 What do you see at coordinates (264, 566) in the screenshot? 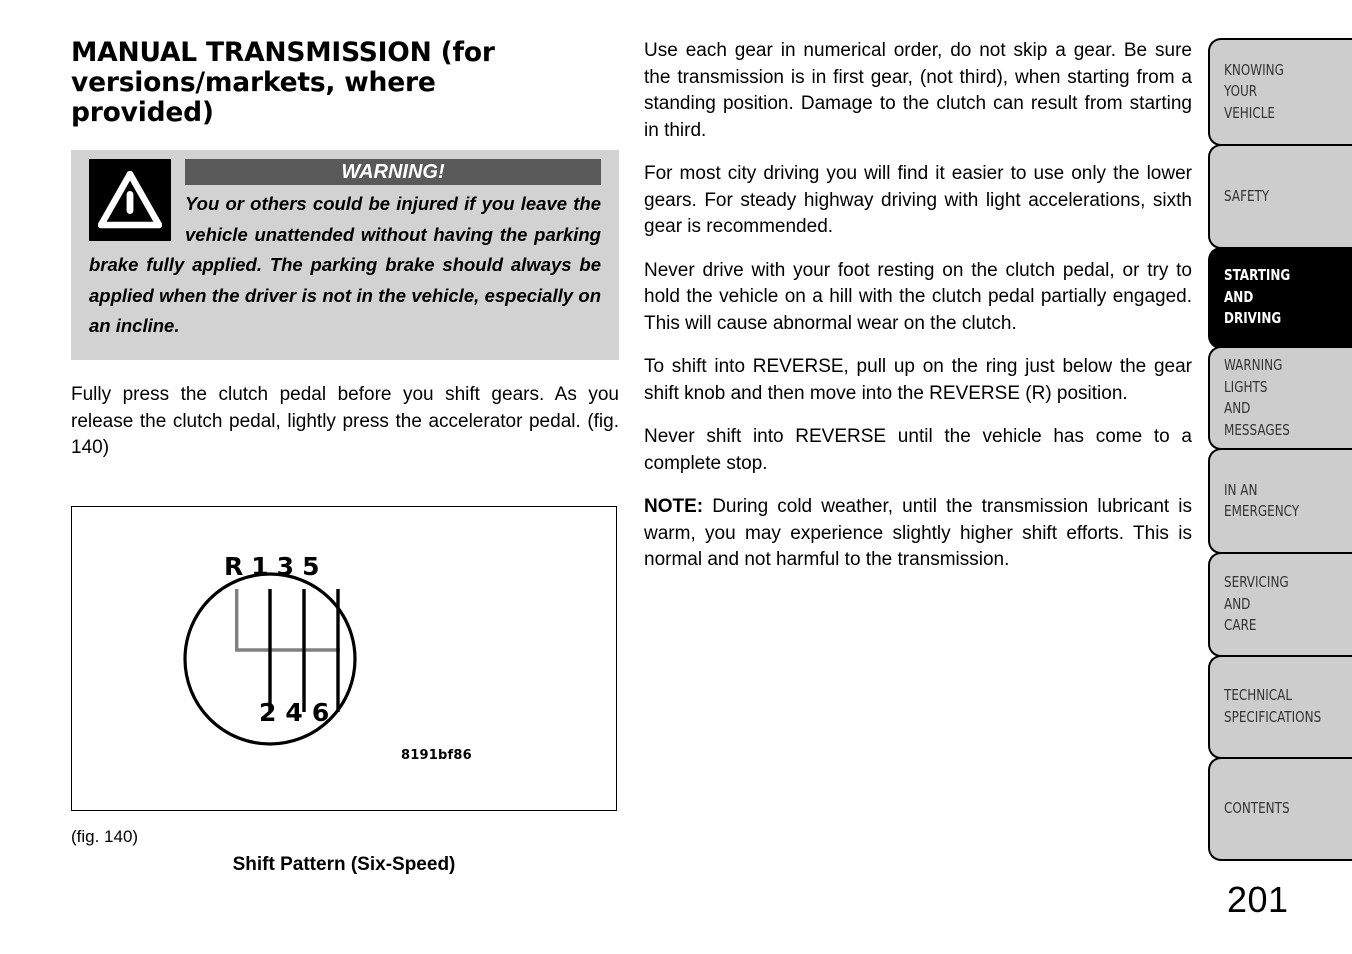
I see `gear-label-1: 1` at bounding box center [264, 566].